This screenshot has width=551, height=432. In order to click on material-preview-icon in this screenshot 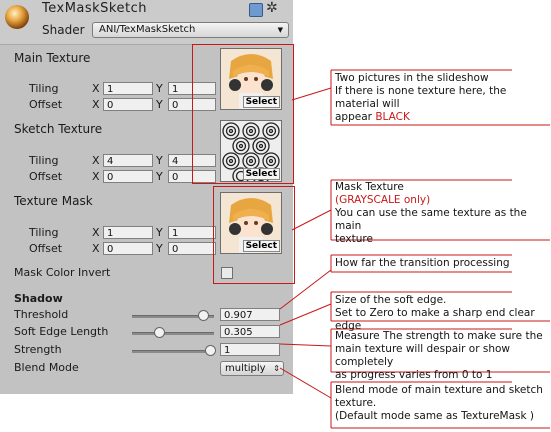, I will do `click(17, 17)`.